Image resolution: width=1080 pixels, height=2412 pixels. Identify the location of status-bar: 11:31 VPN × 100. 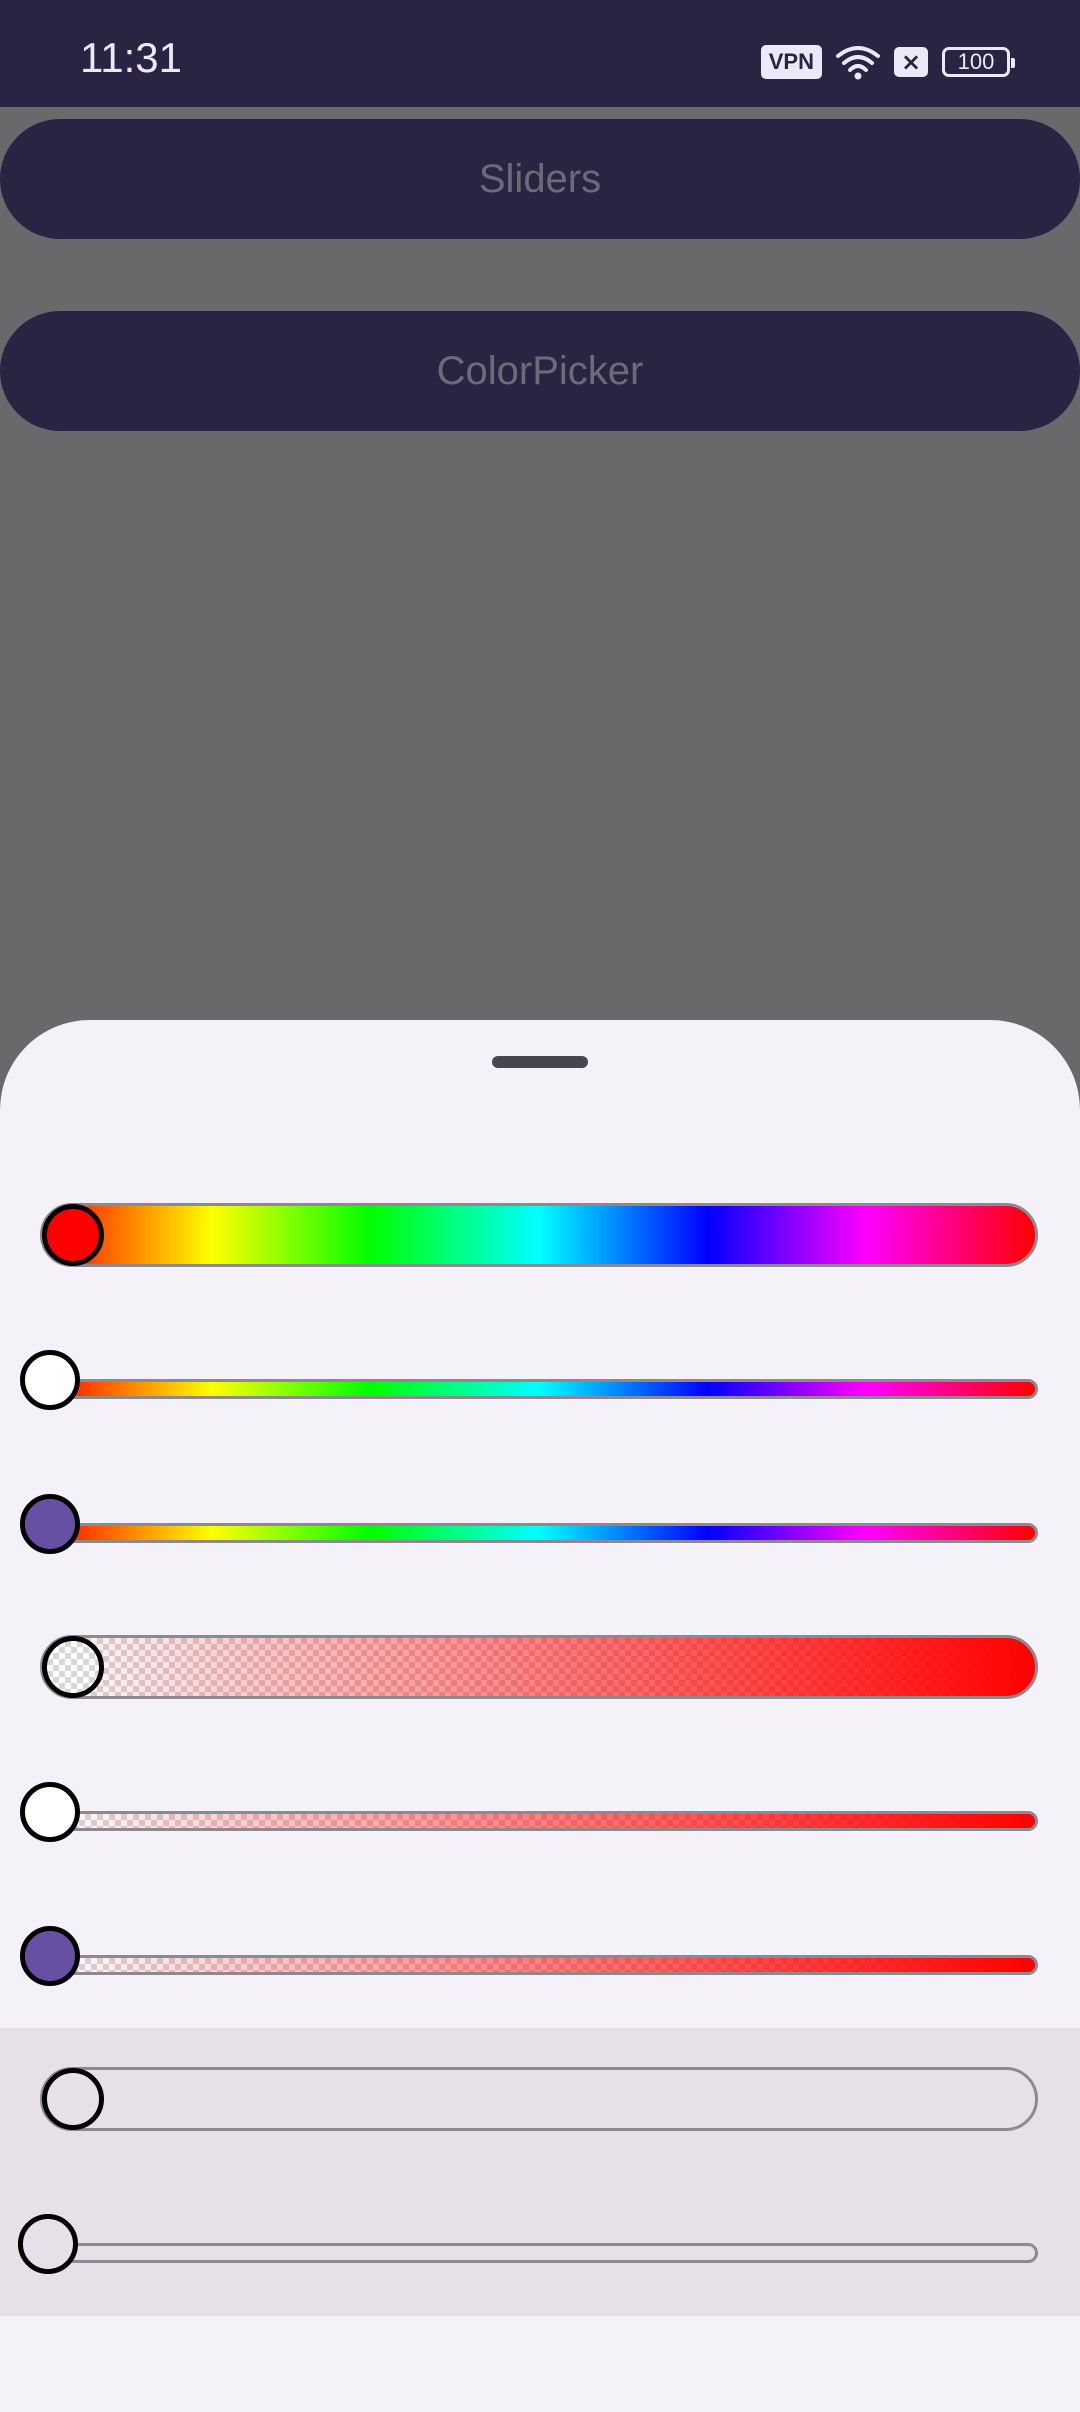
(540, 53).